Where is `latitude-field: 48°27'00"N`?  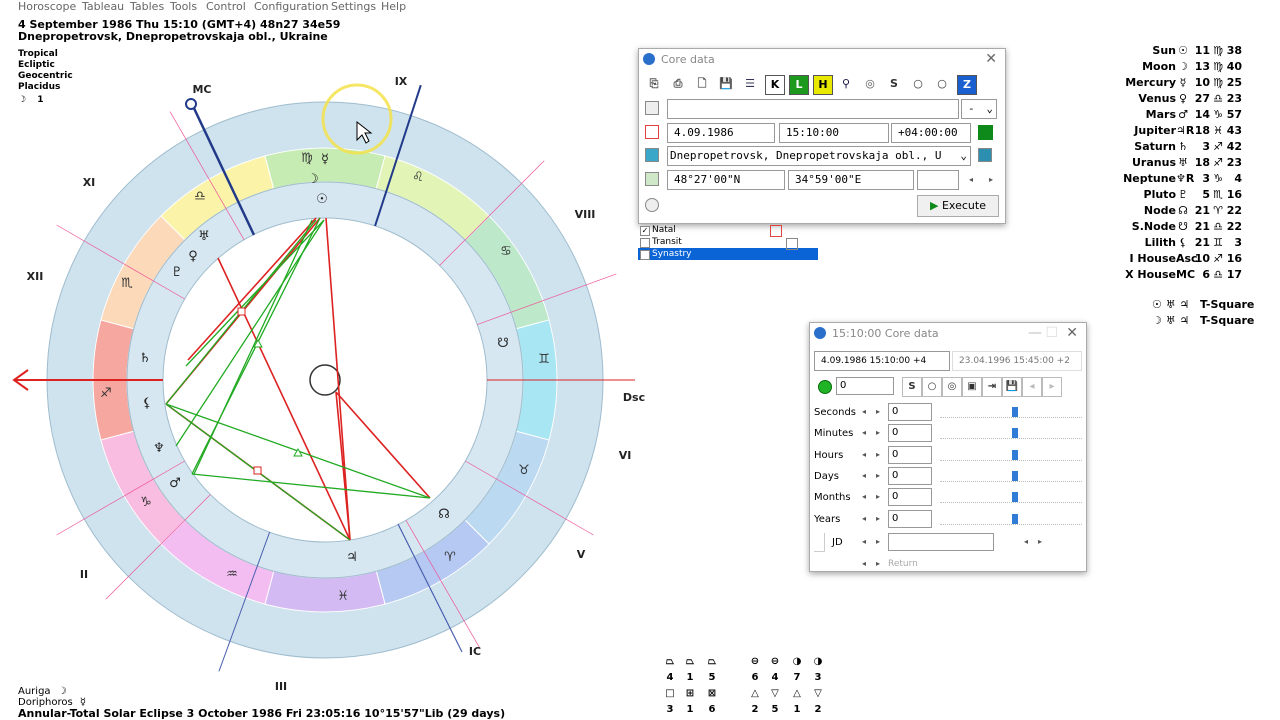
latitude-field: 48°27'00"N is located at coordinates (726, 180).